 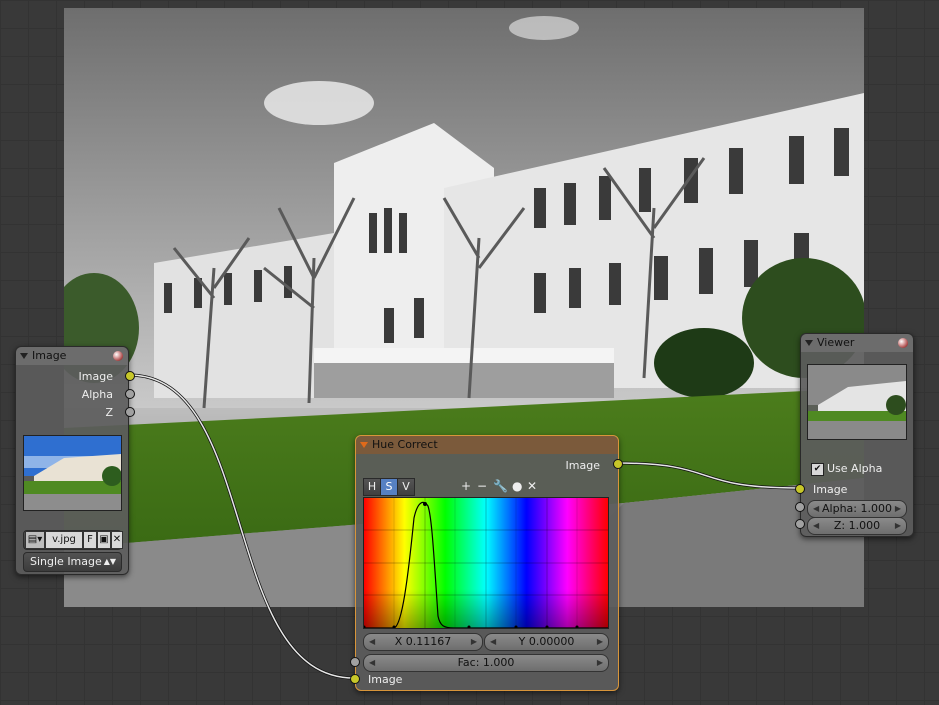 I want to click on z-value: Z: 1.000, so click(x=857, y=525).